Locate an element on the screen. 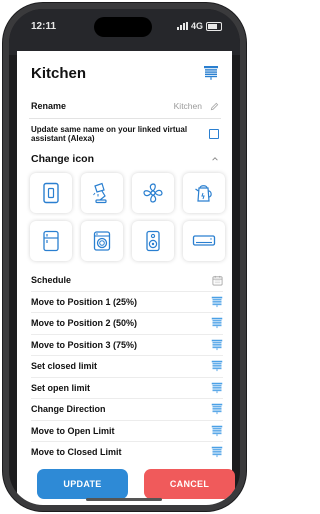 The image size is (320, 514). action-row: Move to Position 1 (25%) is located at coordinates (127, 302).